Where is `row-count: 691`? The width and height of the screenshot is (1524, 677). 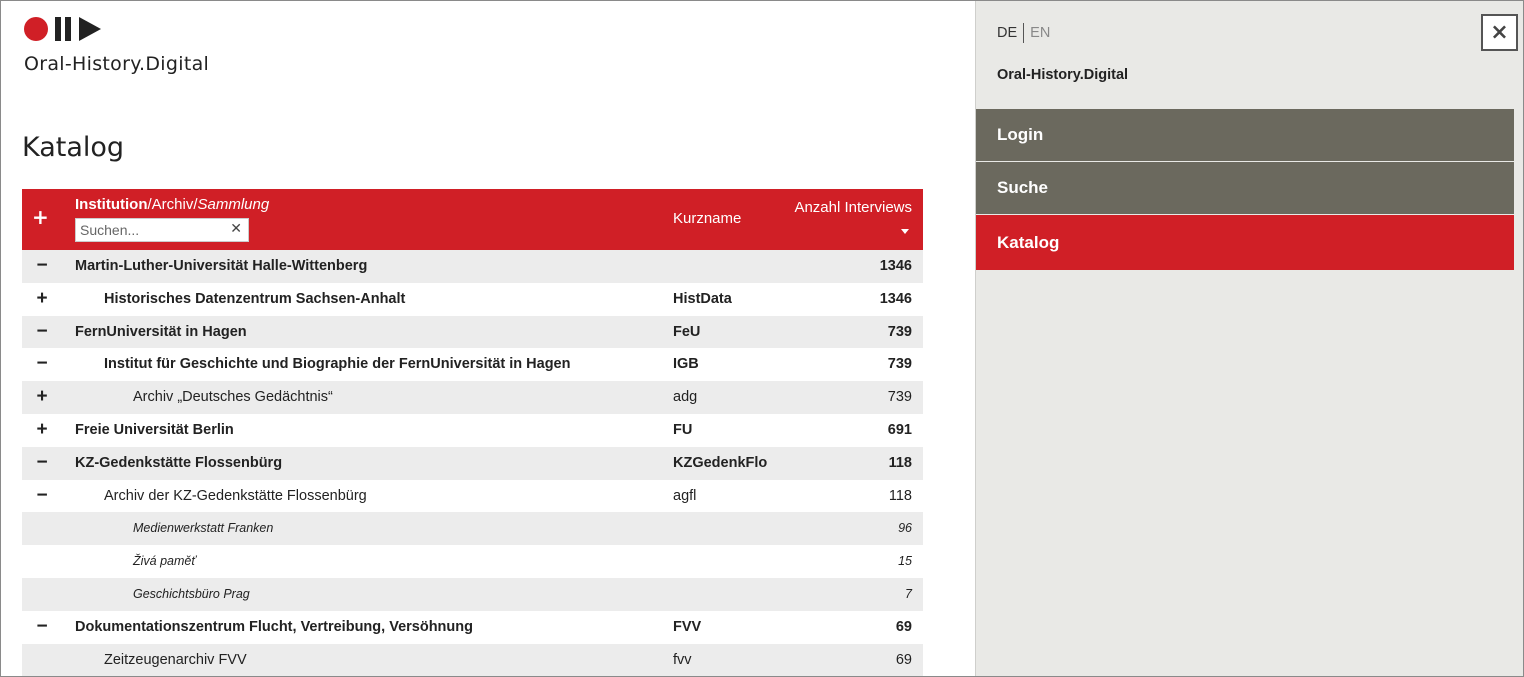
row-count: 691 is located at coordinates (899, 429).